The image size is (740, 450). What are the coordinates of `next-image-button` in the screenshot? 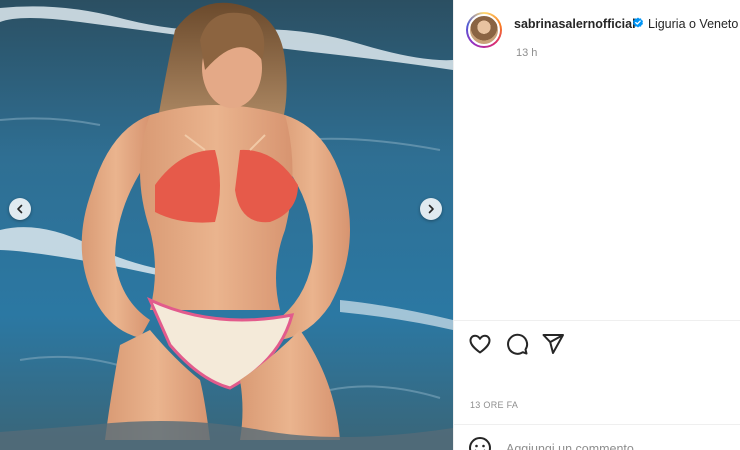 It's located at (431, 209).